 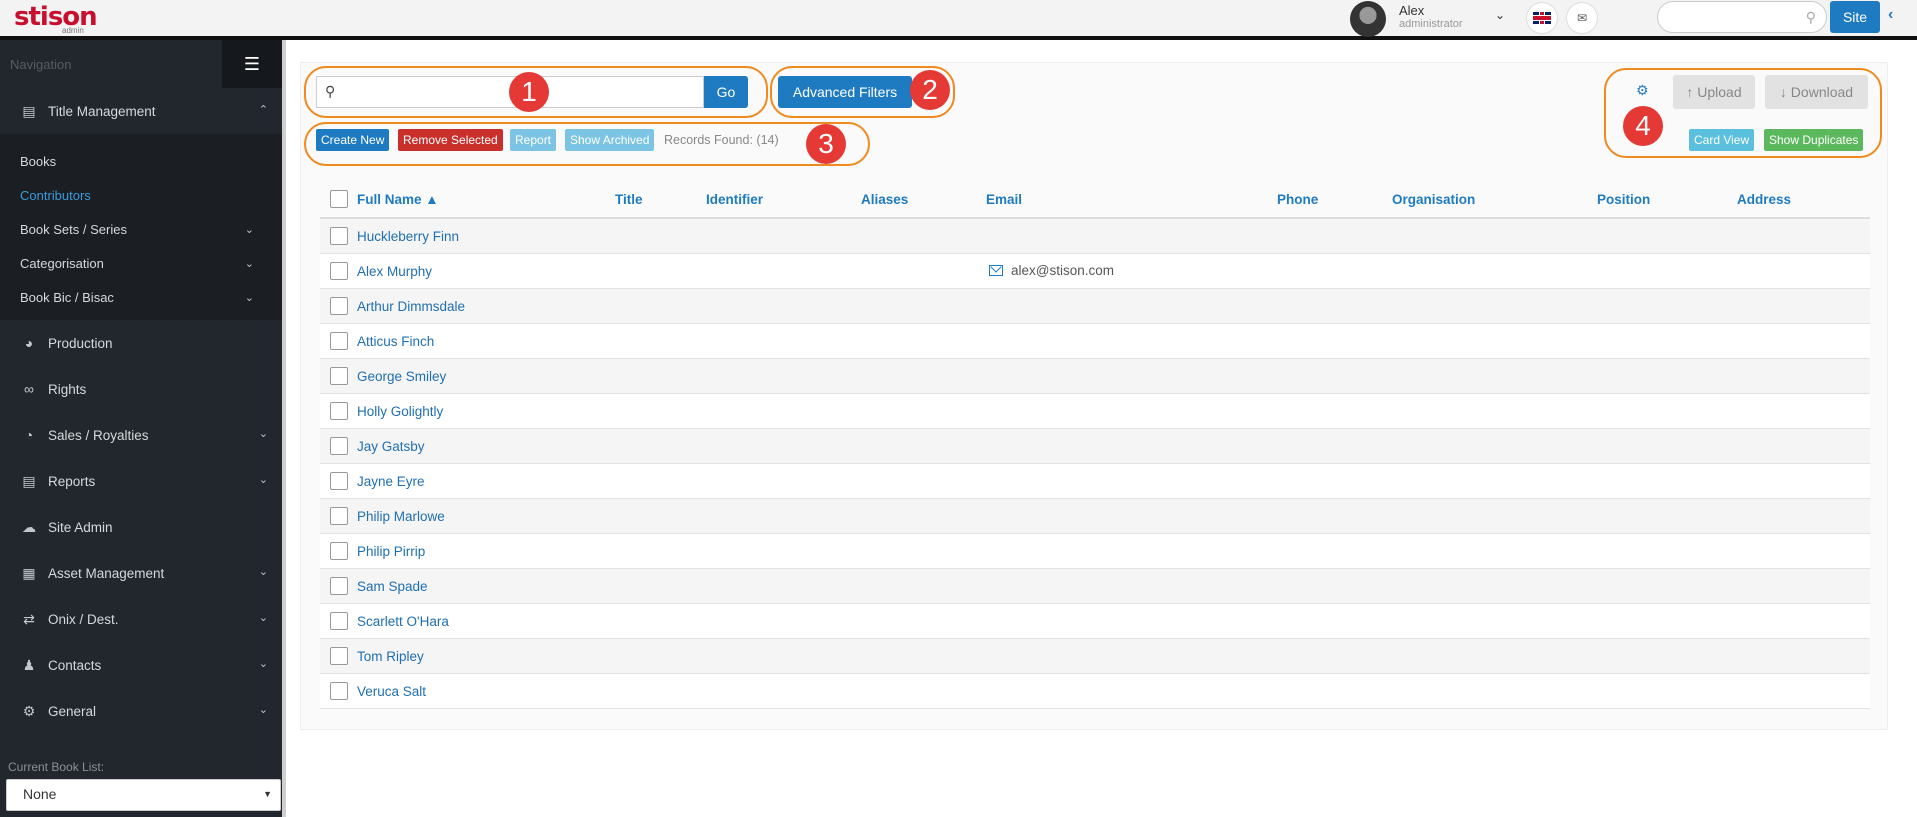 What do you see at coordinates (62, 263) in the screenshot?
I see `sidebar-item-label: Categorisation` at bounding box center [62, 263].